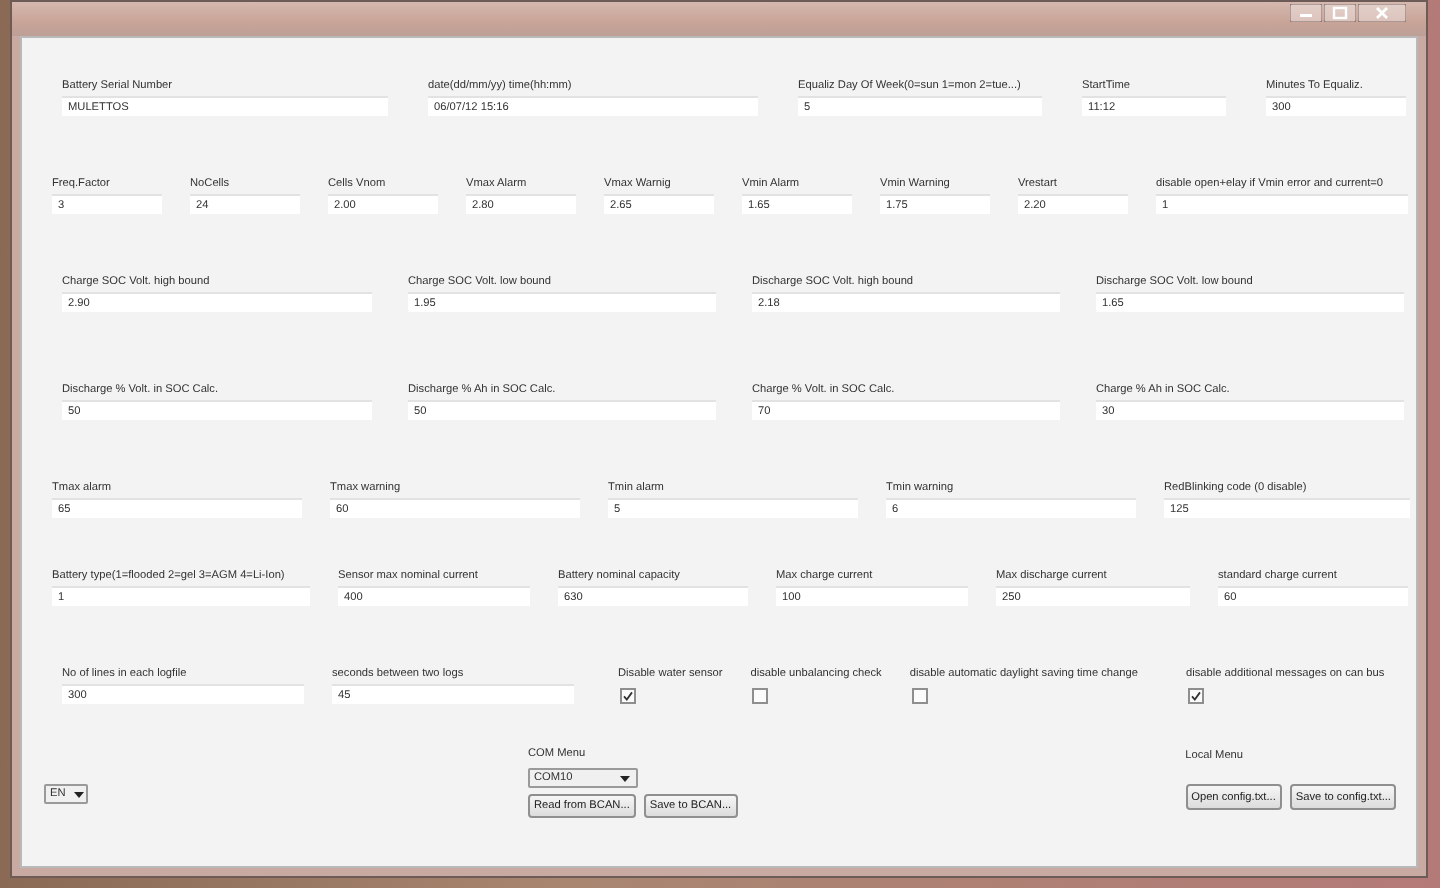 This screenshot has width=1440, height=888. What do you see at coordinates (1382, 13) in the screenshot?
I see `close-icon` at bounding box center [1382, 13].